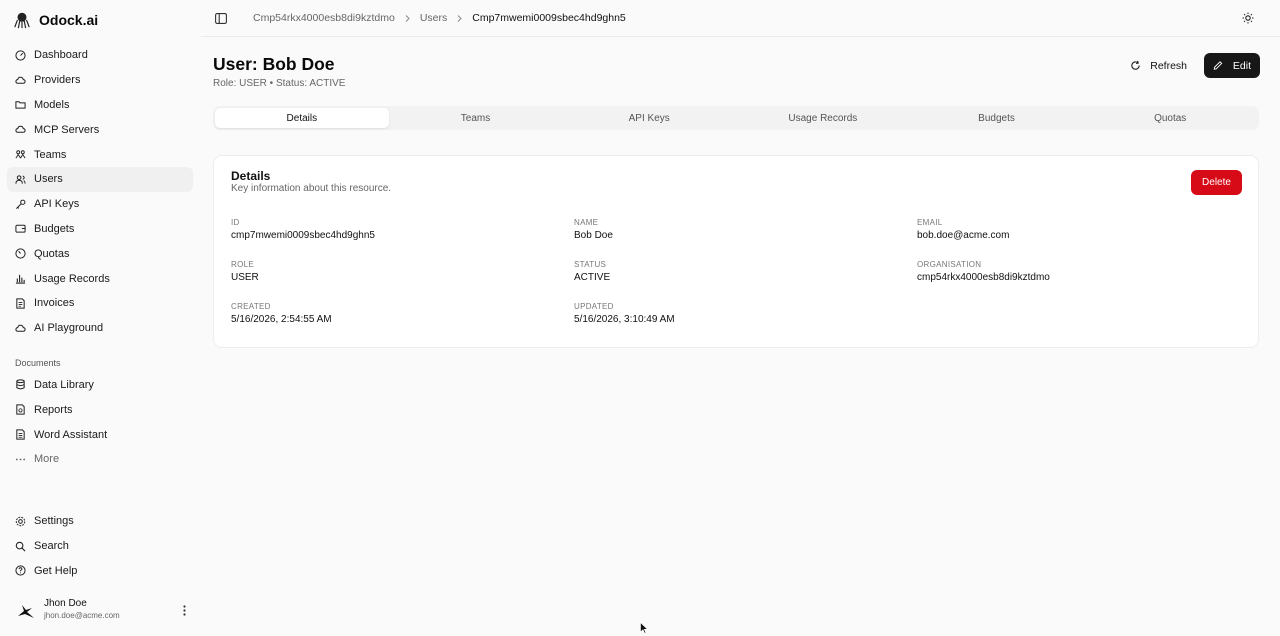 The image size is (1280, 636). What do you see at coordinates (100, 303) in the screenshot?
I see `sidebar-item-invoices: Invoices` at bounding box center [100, 303].